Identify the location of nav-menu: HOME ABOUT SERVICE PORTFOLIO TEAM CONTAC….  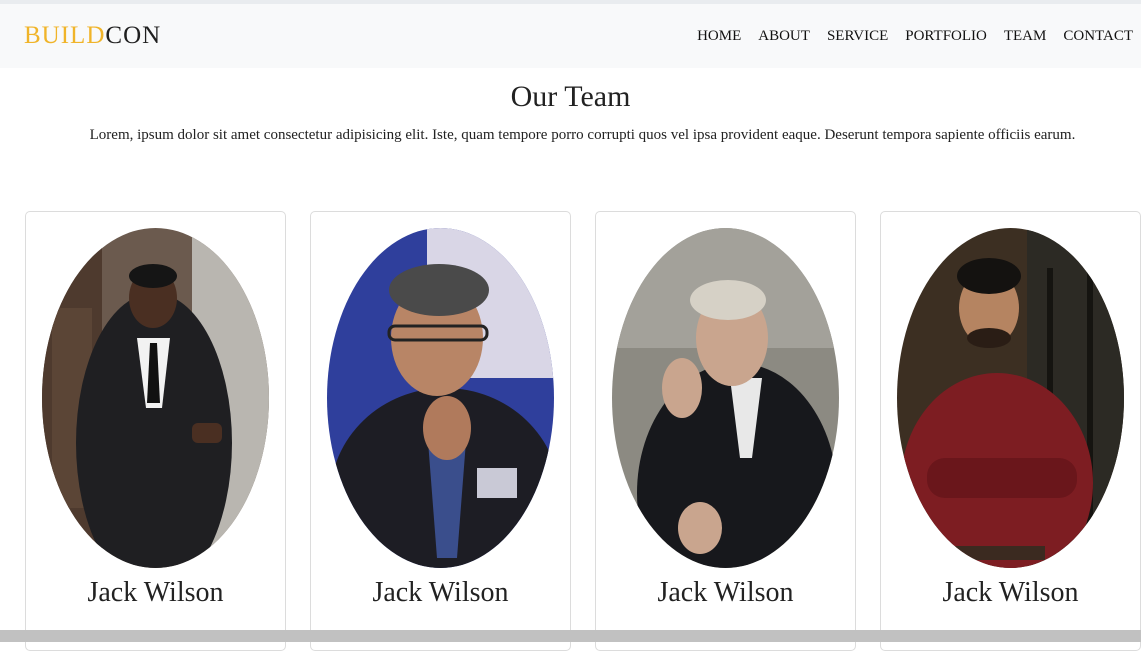
(906, 36).